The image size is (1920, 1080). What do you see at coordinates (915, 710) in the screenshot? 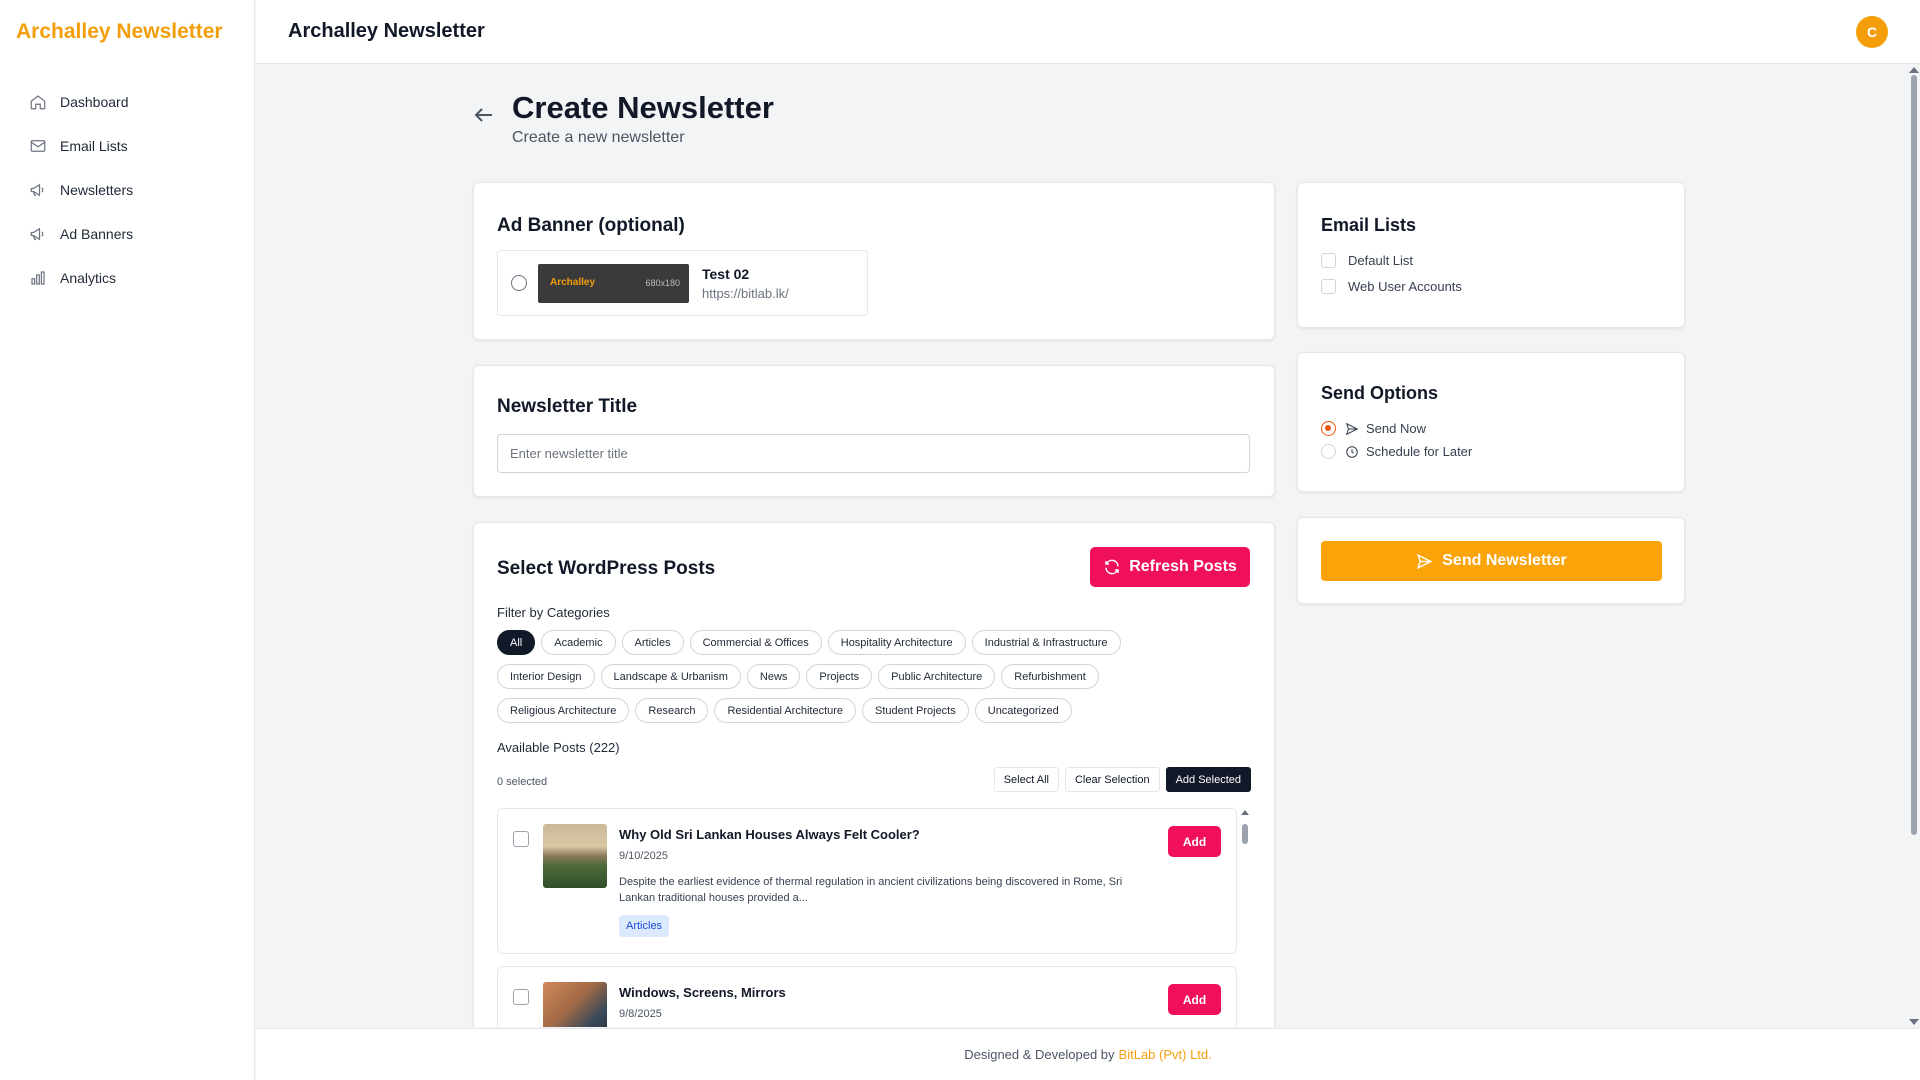
I see `category-chip: Student Projects` at bounding box center [915, 710].